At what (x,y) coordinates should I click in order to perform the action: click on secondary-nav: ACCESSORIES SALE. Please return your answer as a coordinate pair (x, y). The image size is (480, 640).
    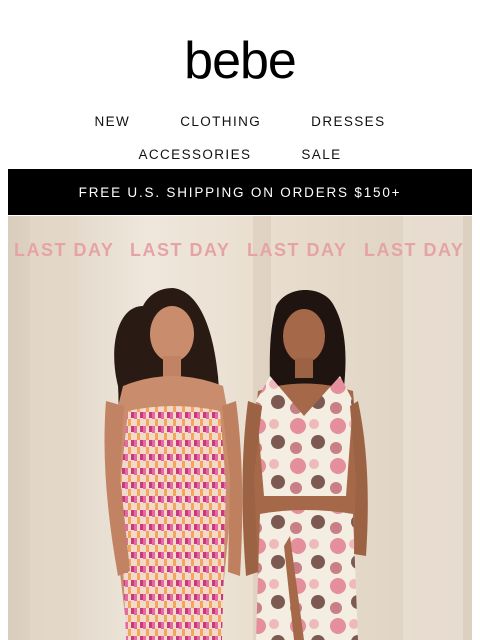
    Looking at the image, I should click on (240, 154).